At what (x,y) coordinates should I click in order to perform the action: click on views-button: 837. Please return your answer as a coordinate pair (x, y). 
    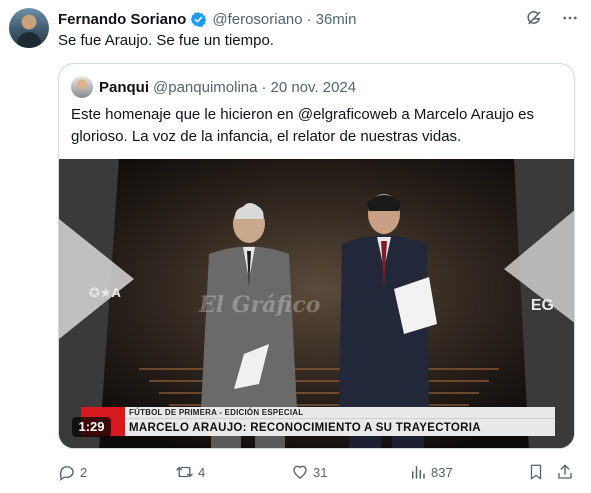
    Looking at the image, I should click on (431, 472).